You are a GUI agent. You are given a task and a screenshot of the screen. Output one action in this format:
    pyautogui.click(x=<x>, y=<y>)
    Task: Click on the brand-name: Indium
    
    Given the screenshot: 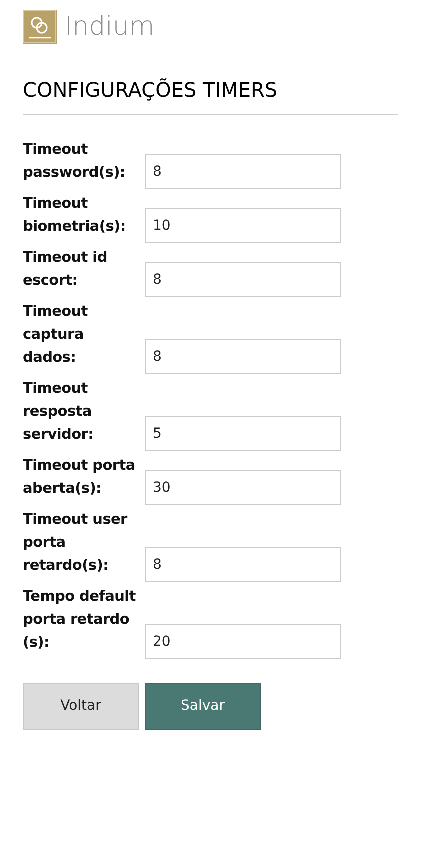 What is the action you would take?
    pyautogui.click(x=110, y=27)
    